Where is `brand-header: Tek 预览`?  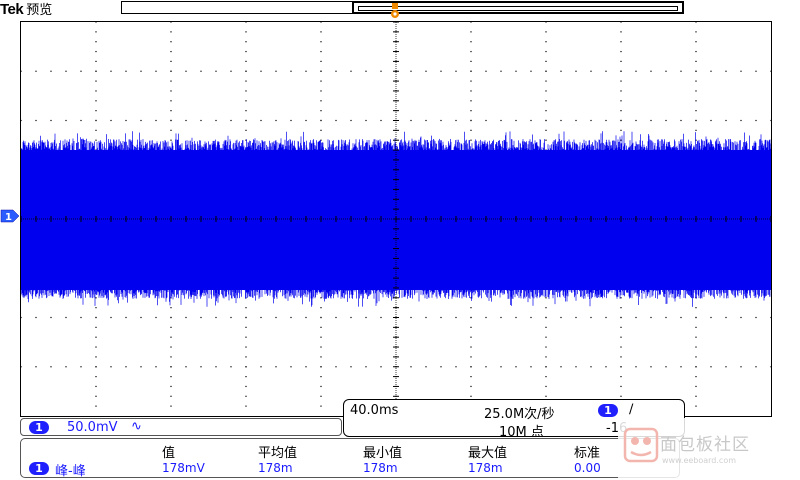
brand-header: Tek 预览 is located at coordinates (26, 10).